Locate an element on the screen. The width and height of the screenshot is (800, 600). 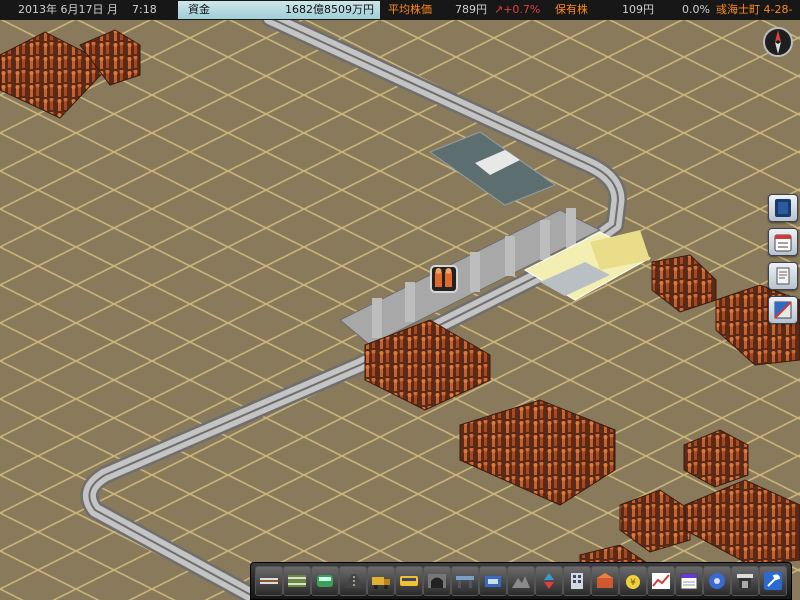
settings-icon is located at coordinates (717, 581).